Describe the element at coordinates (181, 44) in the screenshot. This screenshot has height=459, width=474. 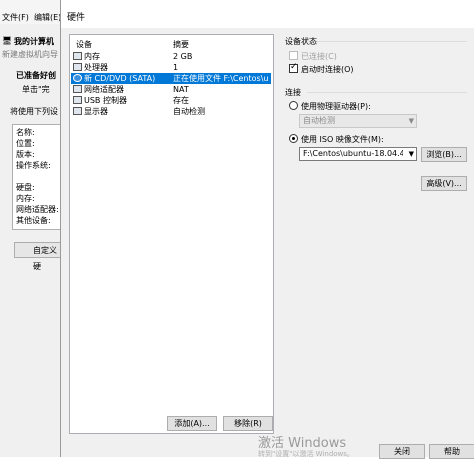
I see `column-header-summary: 摘要` at that location.